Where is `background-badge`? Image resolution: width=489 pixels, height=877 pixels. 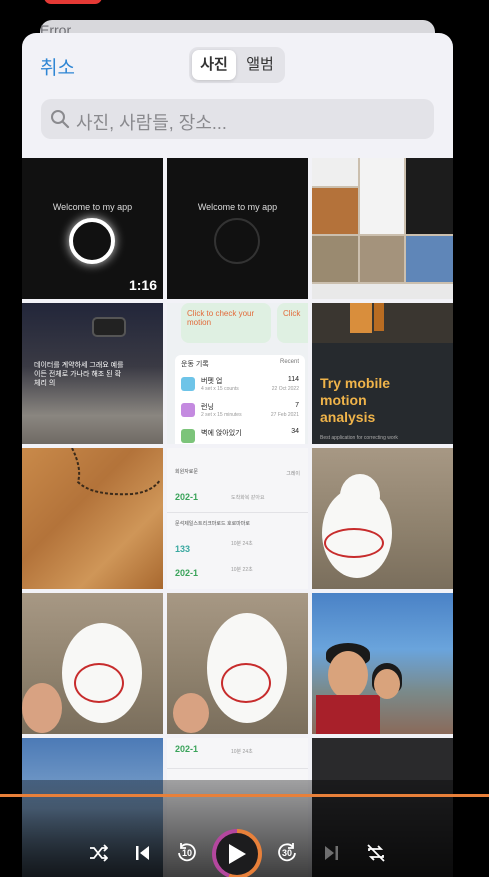 background-badge is located at coordinates (73, 2).